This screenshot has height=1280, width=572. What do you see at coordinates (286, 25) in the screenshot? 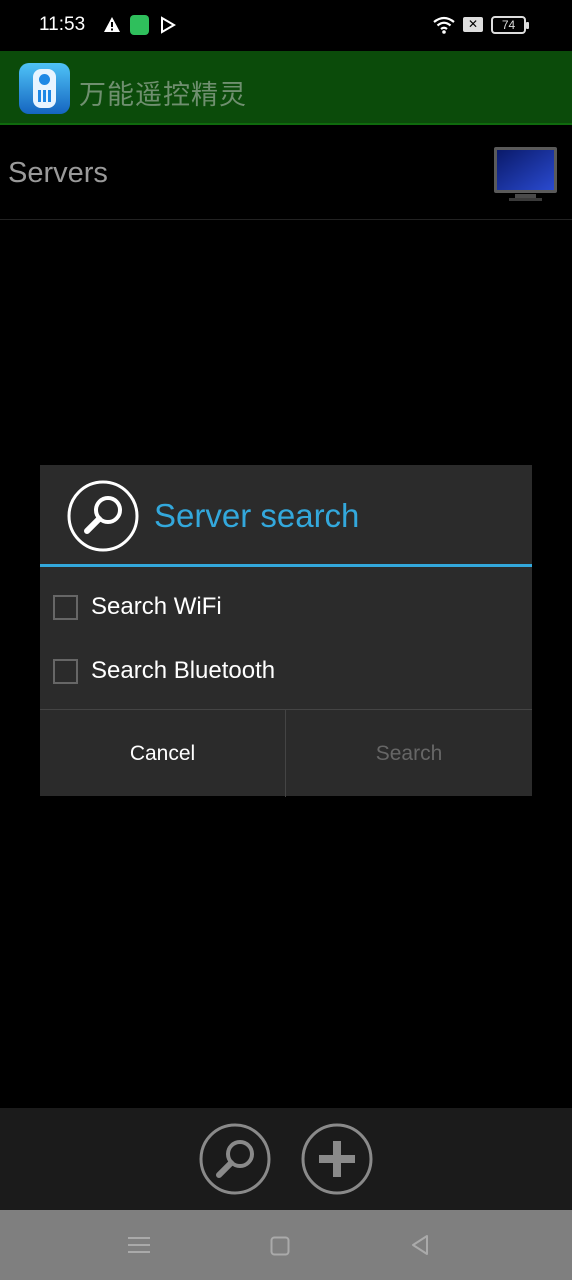
I see `status-bar: 11:53 ✕ 74` at bounding box center [286, 25].